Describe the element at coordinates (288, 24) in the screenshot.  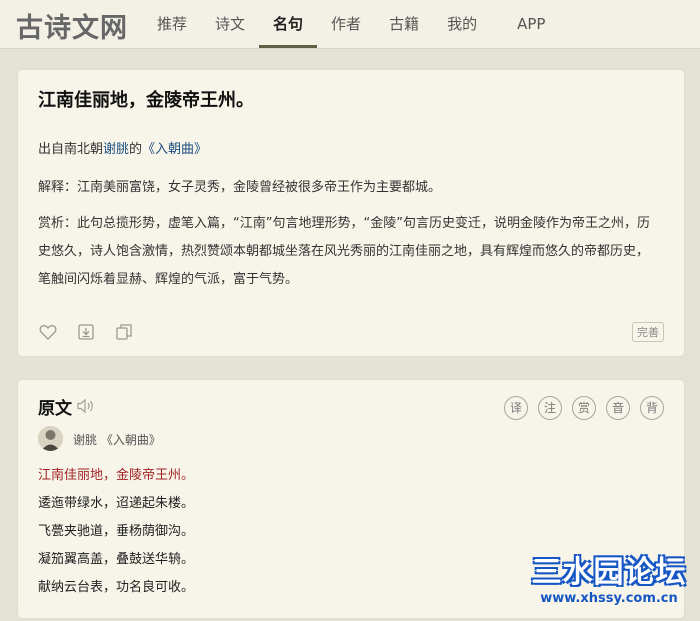
I see `nav-item-famous-lines: 名句` at that location.